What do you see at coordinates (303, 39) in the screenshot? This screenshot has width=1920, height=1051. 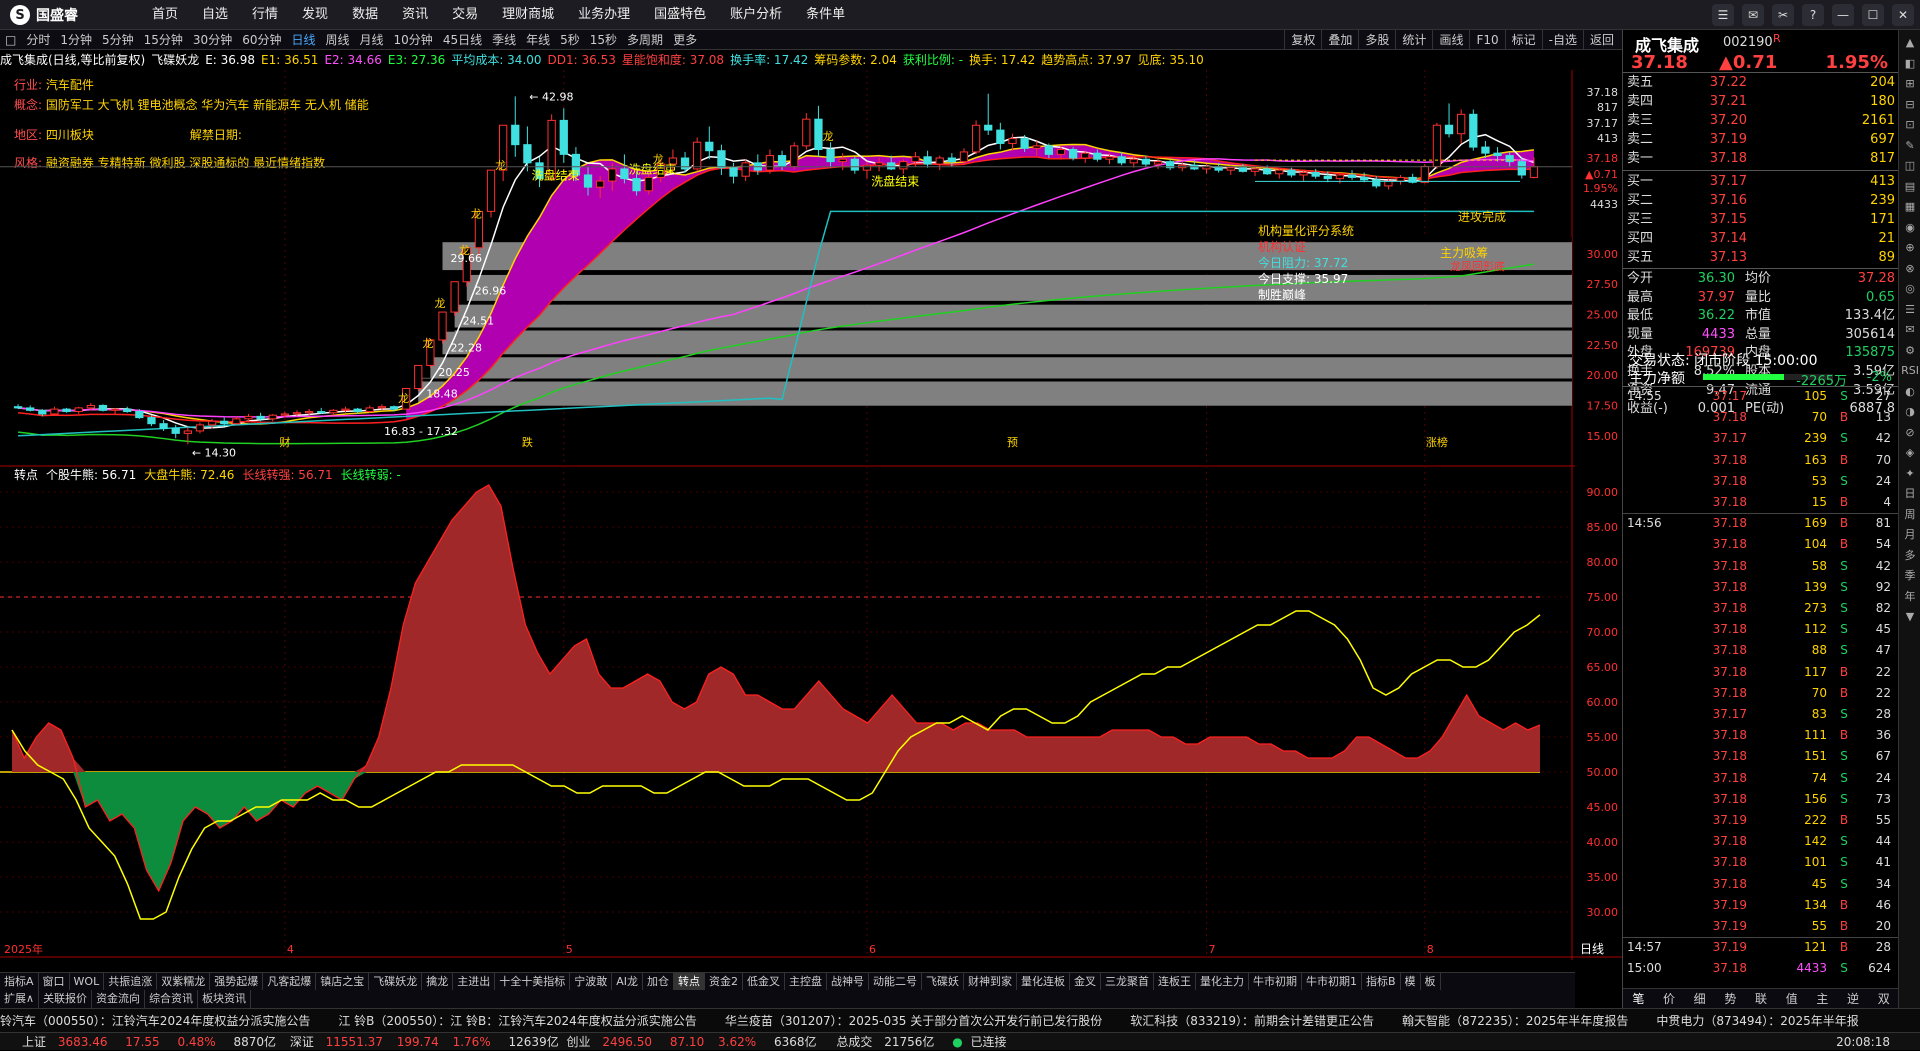 I see `period-tab: 日线` at bounding box center [303, 39].